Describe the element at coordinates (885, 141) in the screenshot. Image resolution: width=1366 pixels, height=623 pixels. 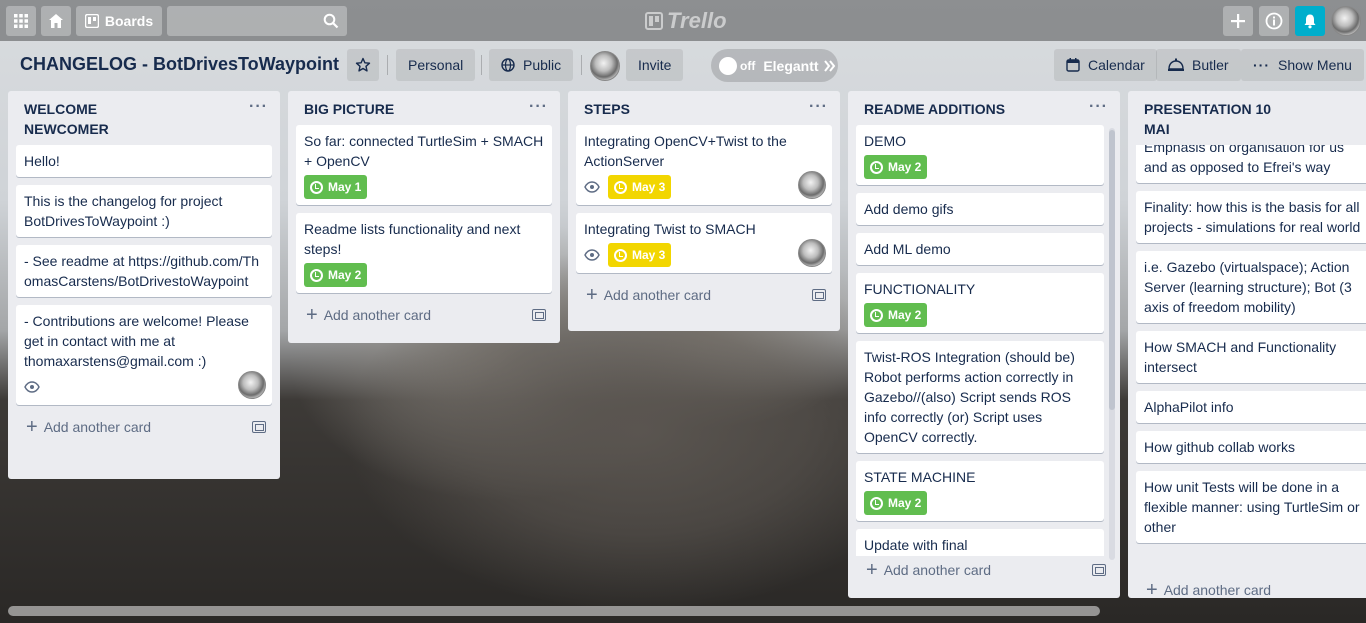
I see `card-title: DEMO` at that location.